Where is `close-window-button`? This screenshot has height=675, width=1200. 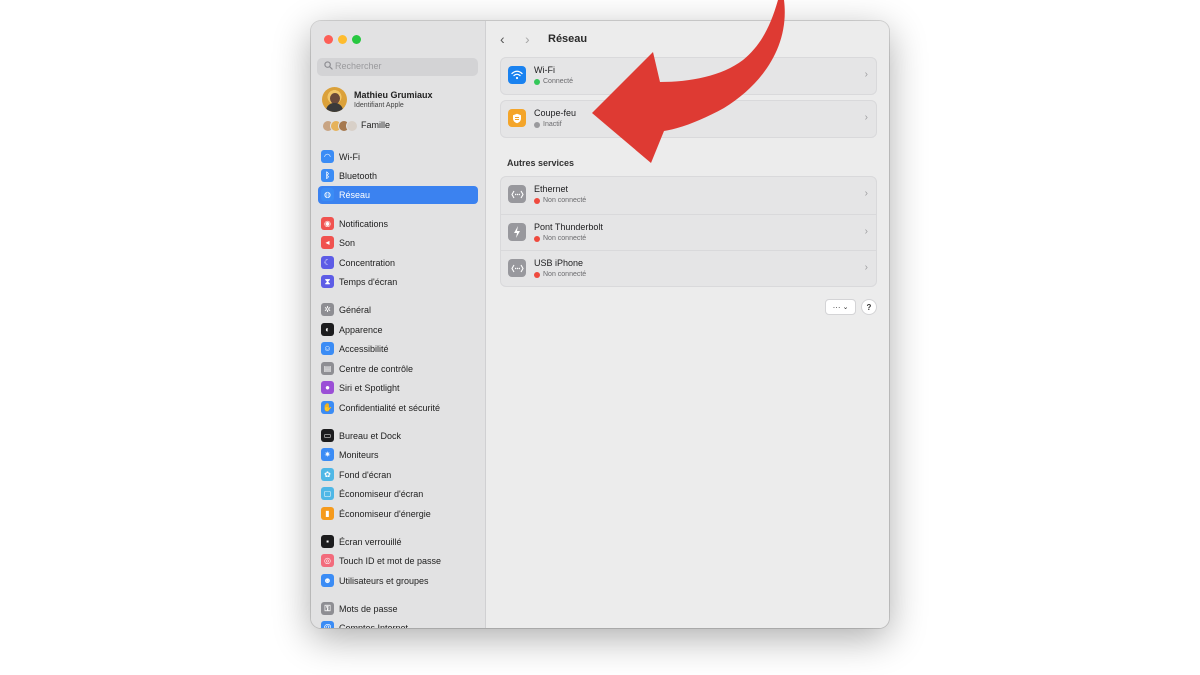 close-window-button is located at coordinates (328, 39).